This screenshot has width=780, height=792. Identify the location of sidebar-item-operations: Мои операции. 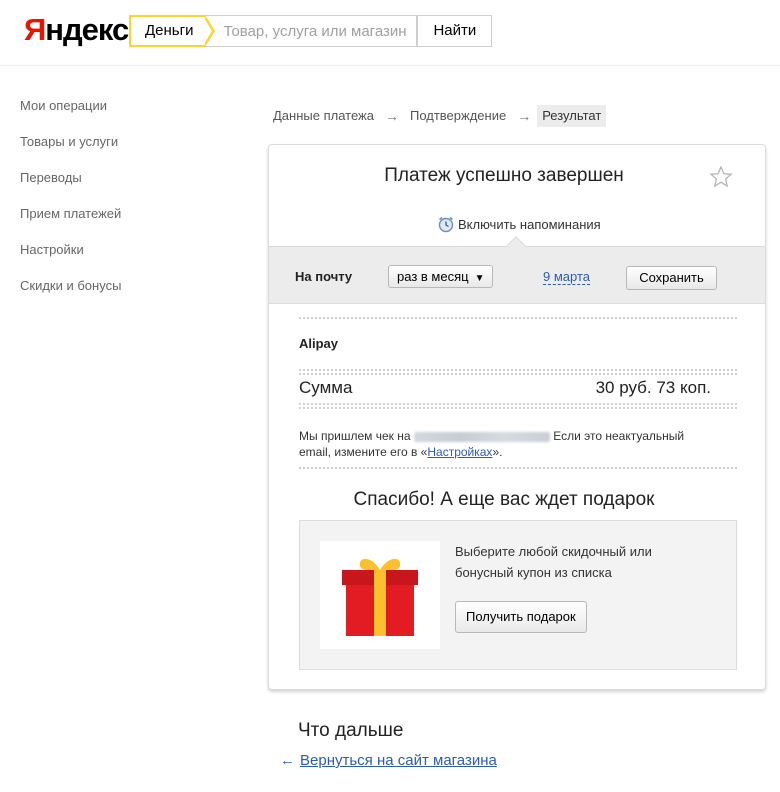
(120, 114).